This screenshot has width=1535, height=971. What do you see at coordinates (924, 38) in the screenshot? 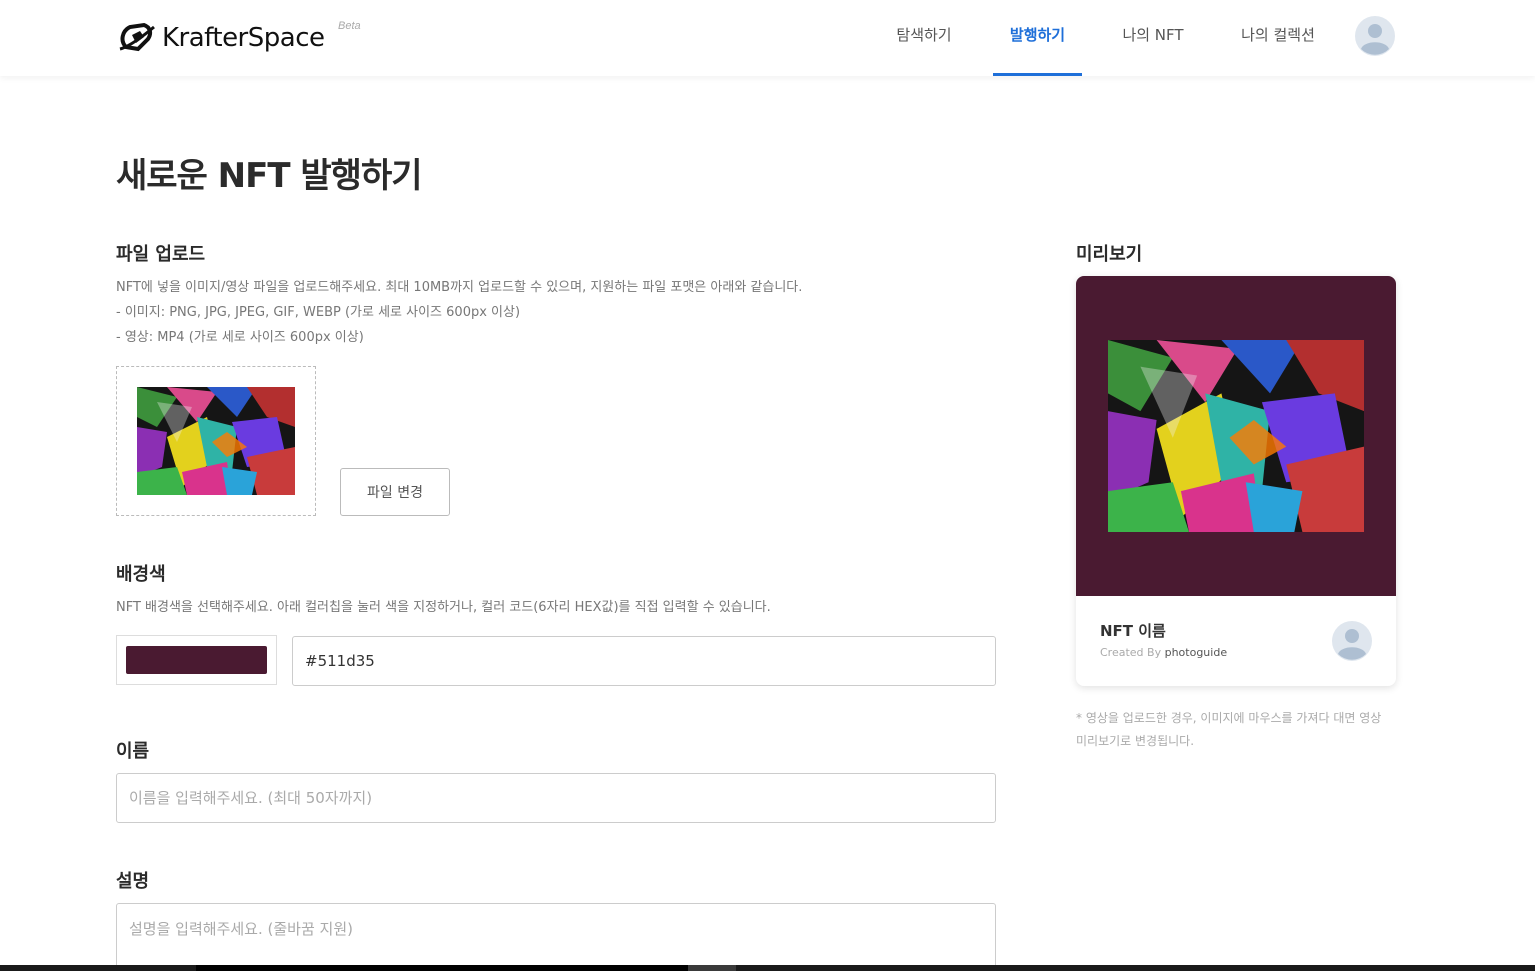
I see `nav-explore: 탐색하기` at bounding box center [924, 38].